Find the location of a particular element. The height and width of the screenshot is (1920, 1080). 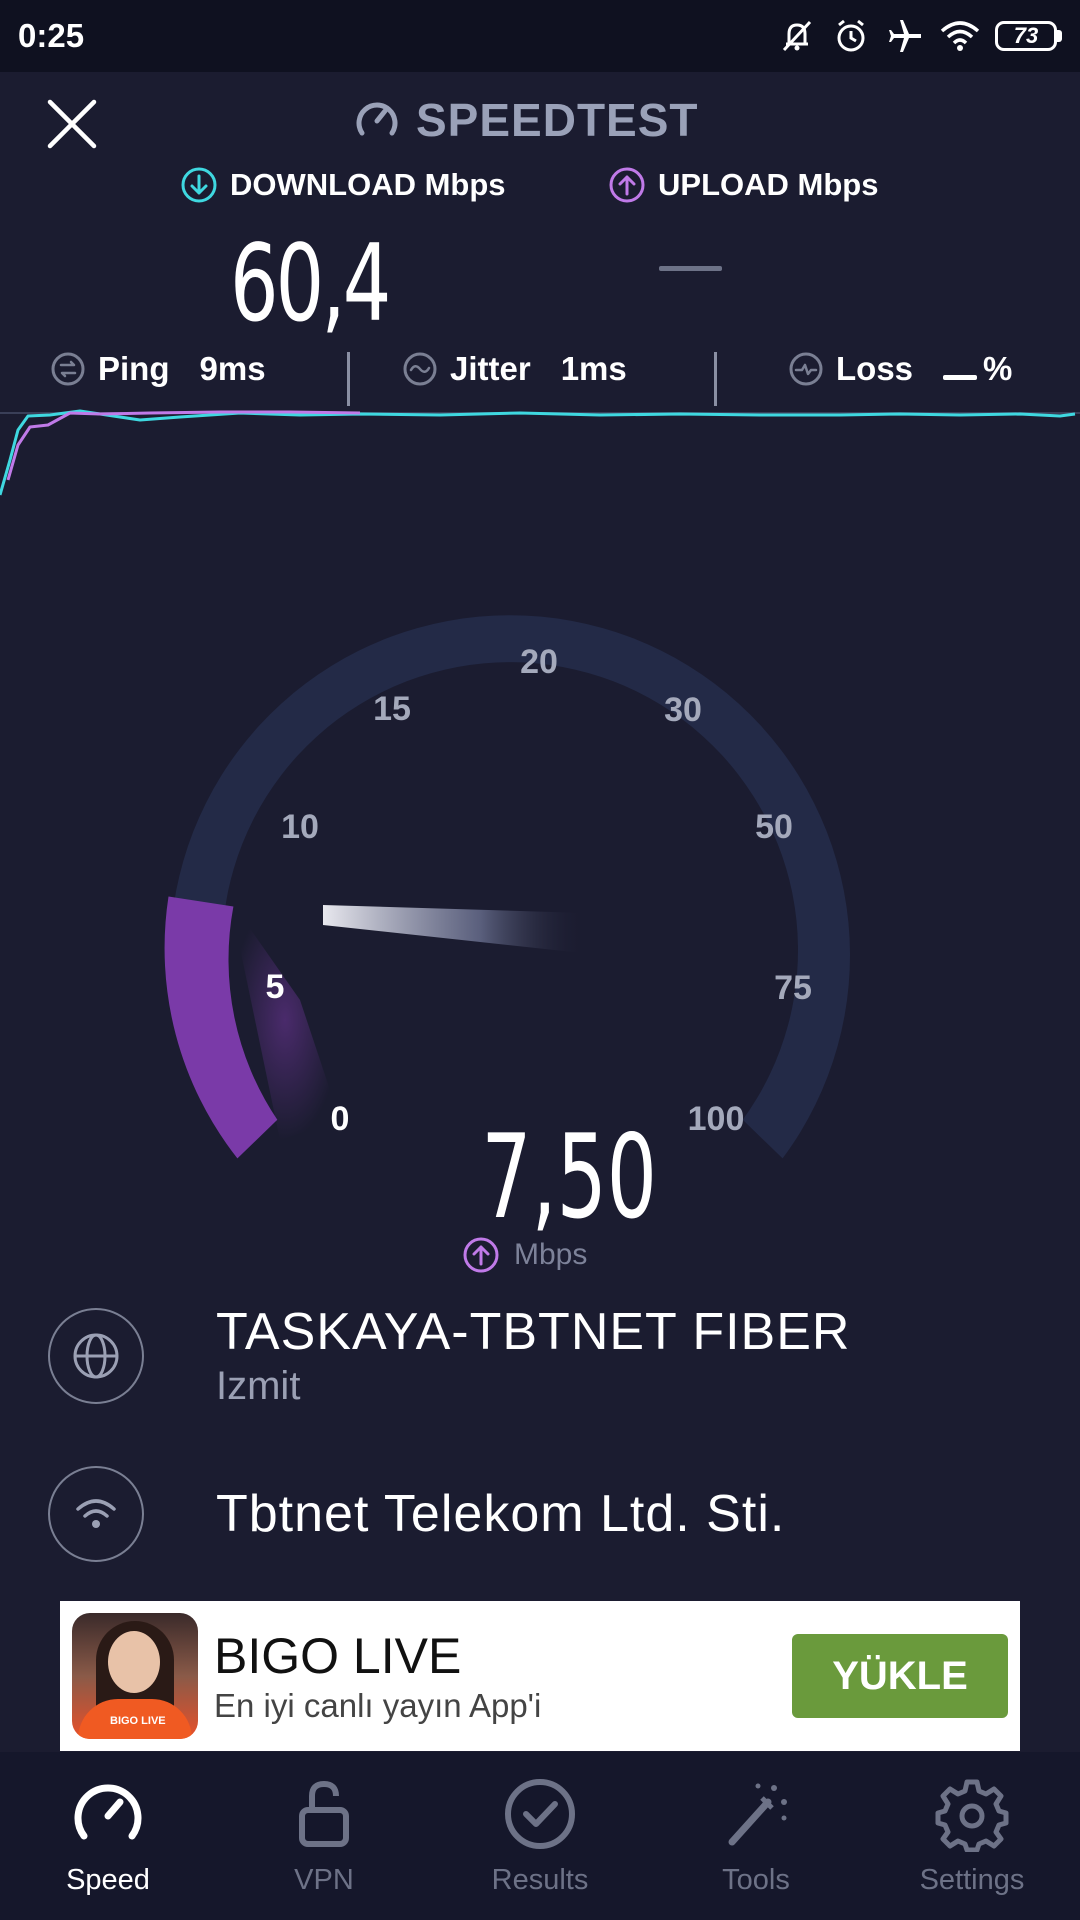

gauge-tick-75: 75 is located at coordinates (793, 988).